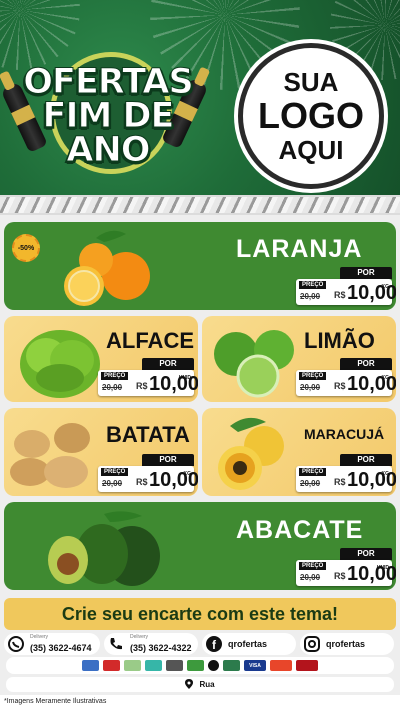 The height and width of the screenshot is (711, 400). Describe the element at coordinates (60, 364) in the screenshot. I see `lettuce-image-icon` at that location.